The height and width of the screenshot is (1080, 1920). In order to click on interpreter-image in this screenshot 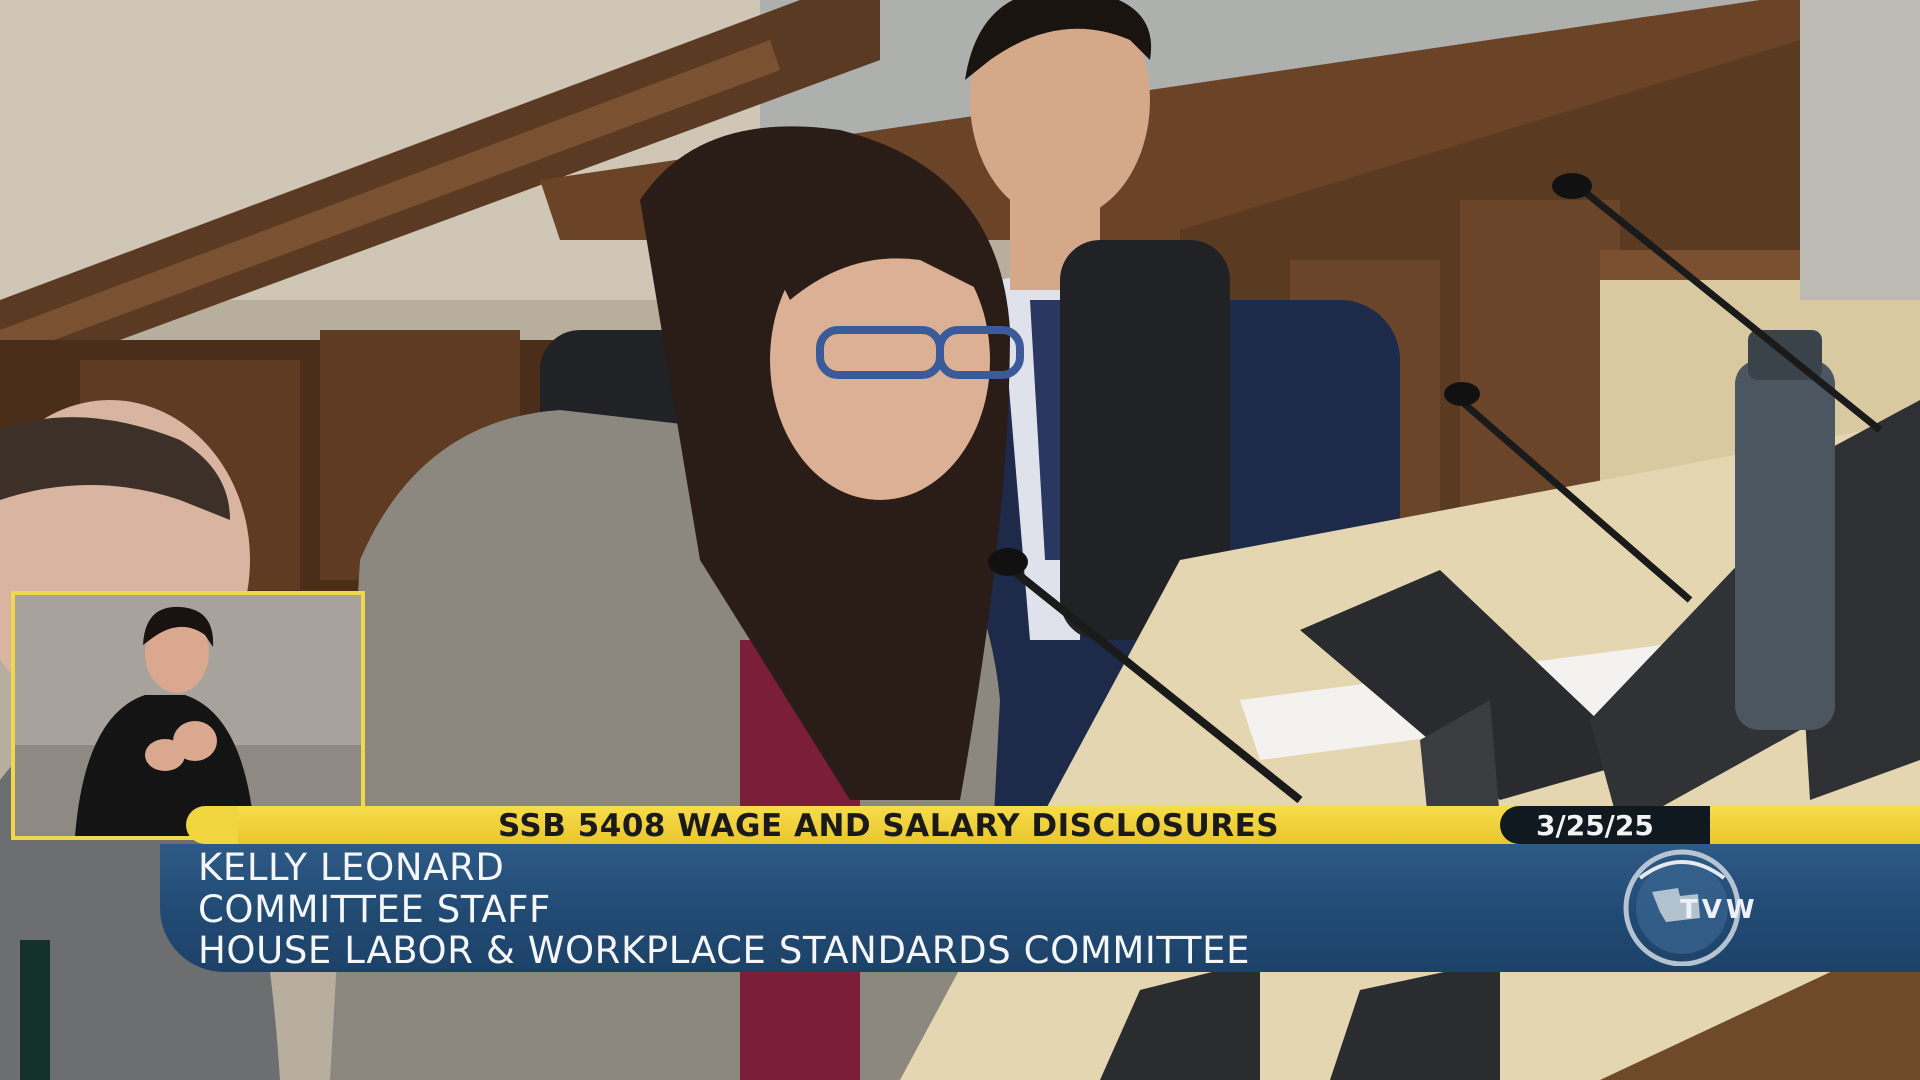, I will do `click(188, 715)`.